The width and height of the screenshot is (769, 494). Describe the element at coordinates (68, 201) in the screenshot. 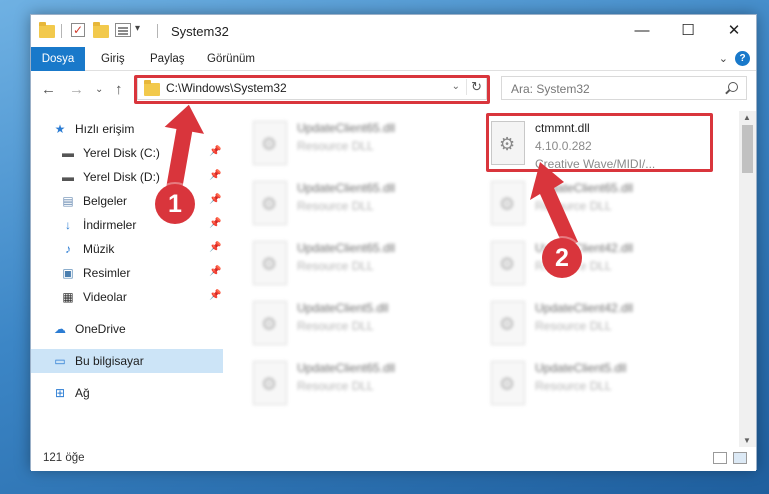

I see `documents-icon: ▤` at that location.